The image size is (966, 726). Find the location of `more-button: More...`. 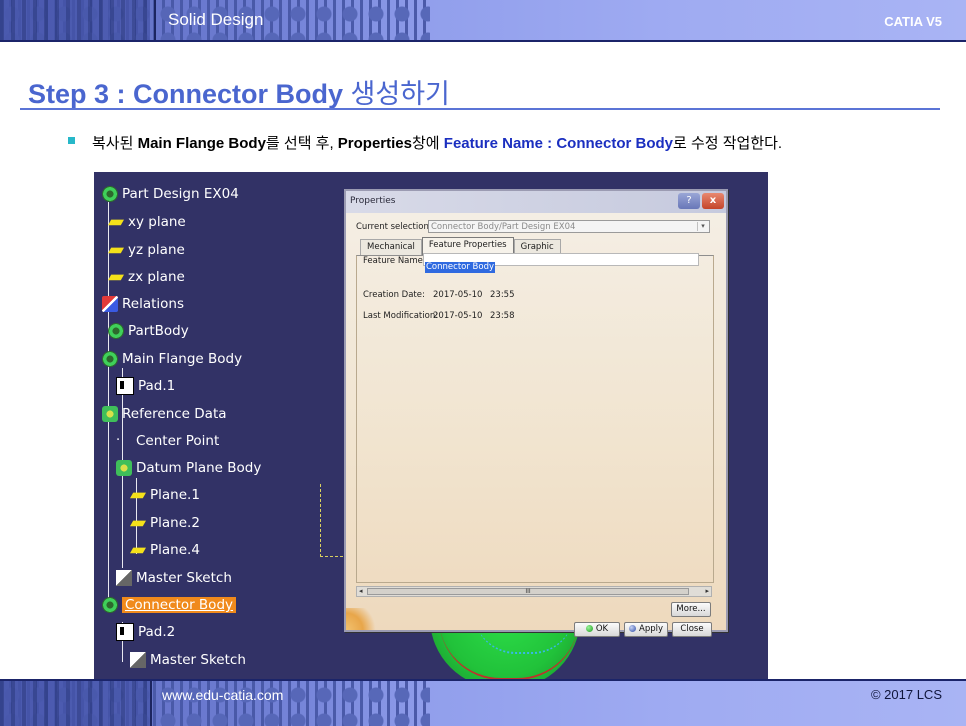

more-button: More... is located at coordinates (691, 609).